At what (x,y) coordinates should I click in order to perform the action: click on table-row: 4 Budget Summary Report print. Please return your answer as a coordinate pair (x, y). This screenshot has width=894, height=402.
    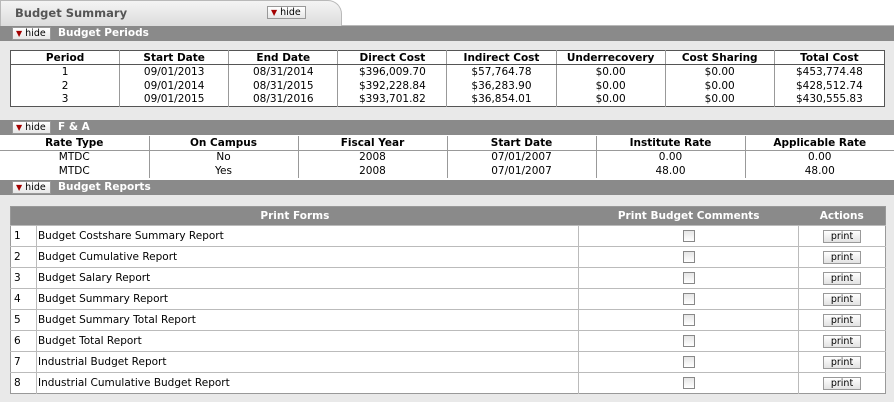
    Looking at the image, I should click on (448, 299).